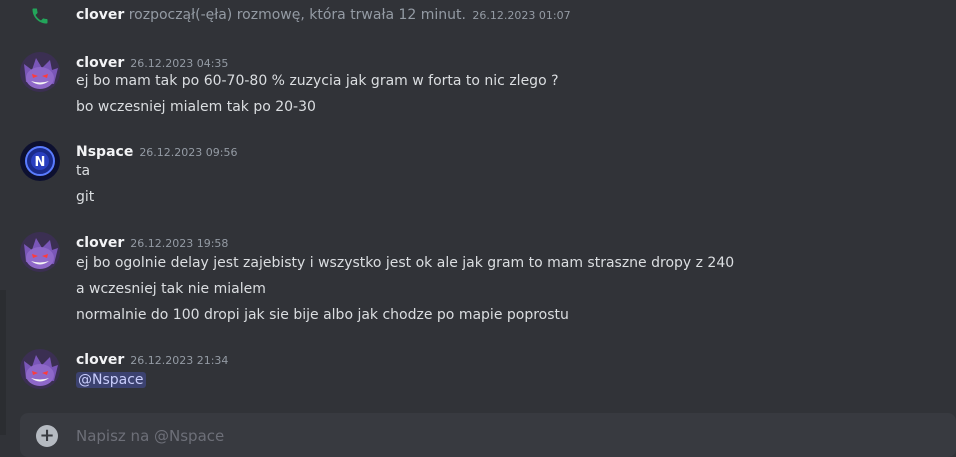 The image size is (956, 457). What do you see at coordinates (40, 16) in the screenshot?
I see `phone-icon` at bounding box center [40, 16].